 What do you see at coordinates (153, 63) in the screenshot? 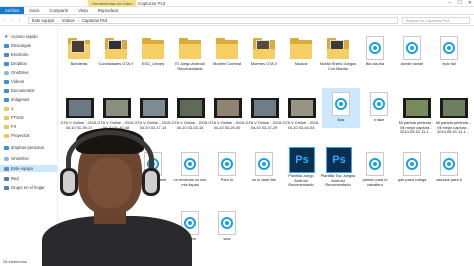
I see `file-name: EGC_Library` at bounding box center [153, 63].